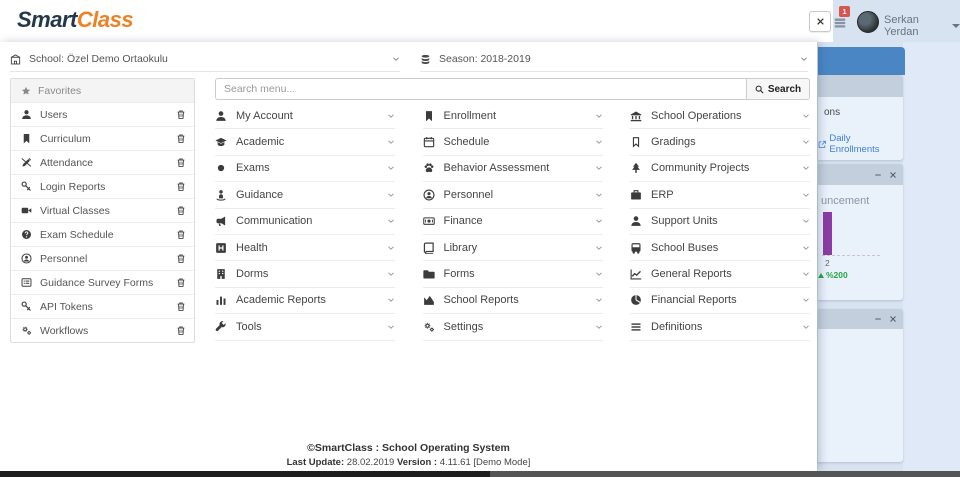 The height and width of the screenshot is (477, 960). I want to click on menu-item: Forms, so click(512, 274).